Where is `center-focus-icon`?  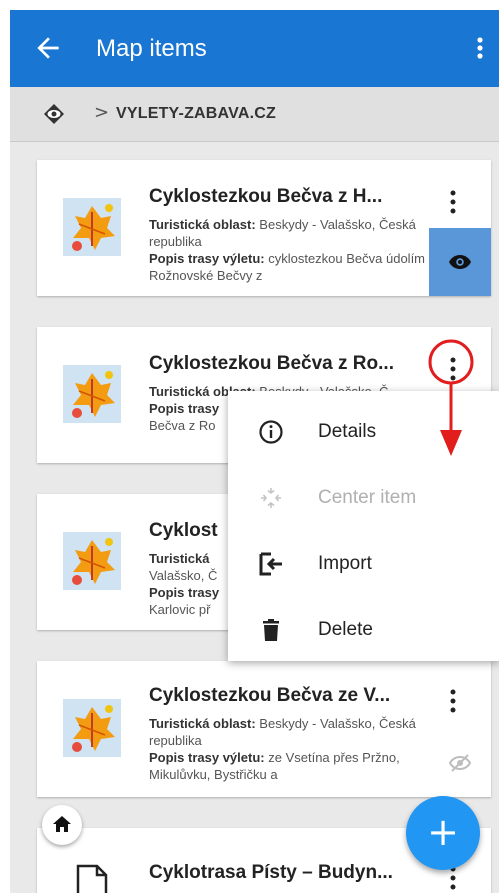
center-focus-icon is located at coordinates (271, 498).